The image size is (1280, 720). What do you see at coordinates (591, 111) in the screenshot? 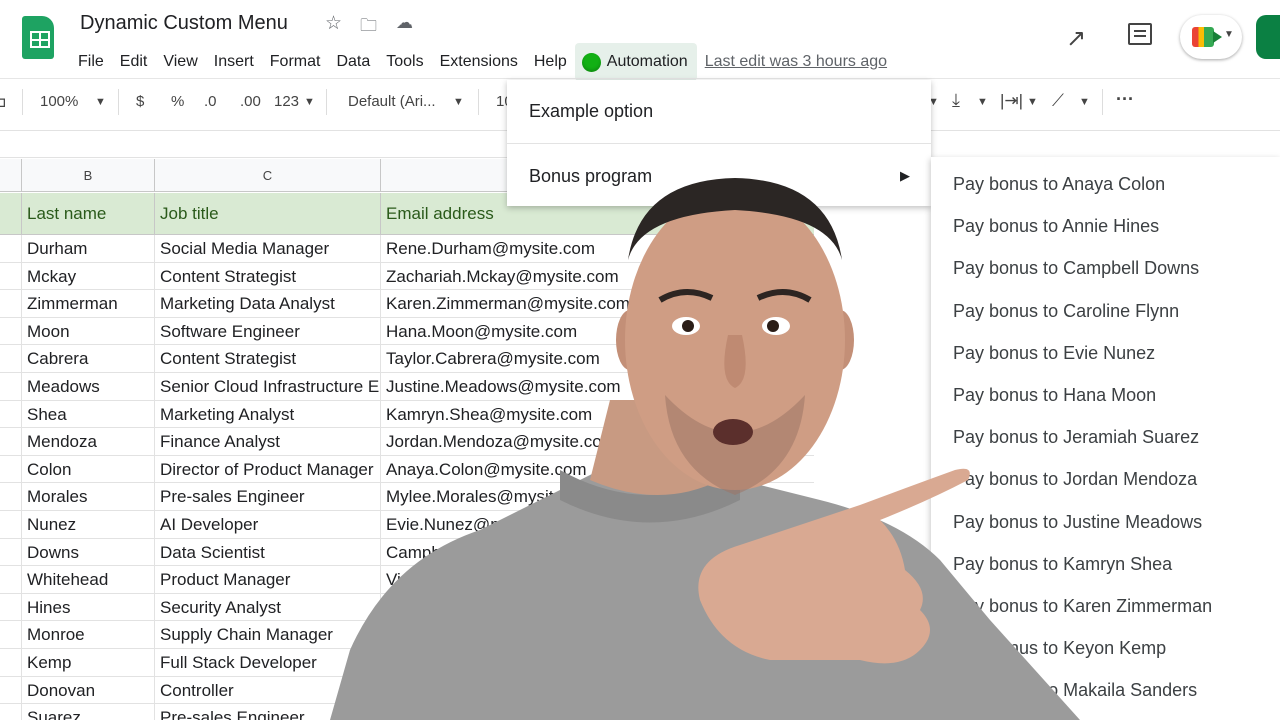
I see `menu-option-example: Example option` at bounding box center [591, 111].